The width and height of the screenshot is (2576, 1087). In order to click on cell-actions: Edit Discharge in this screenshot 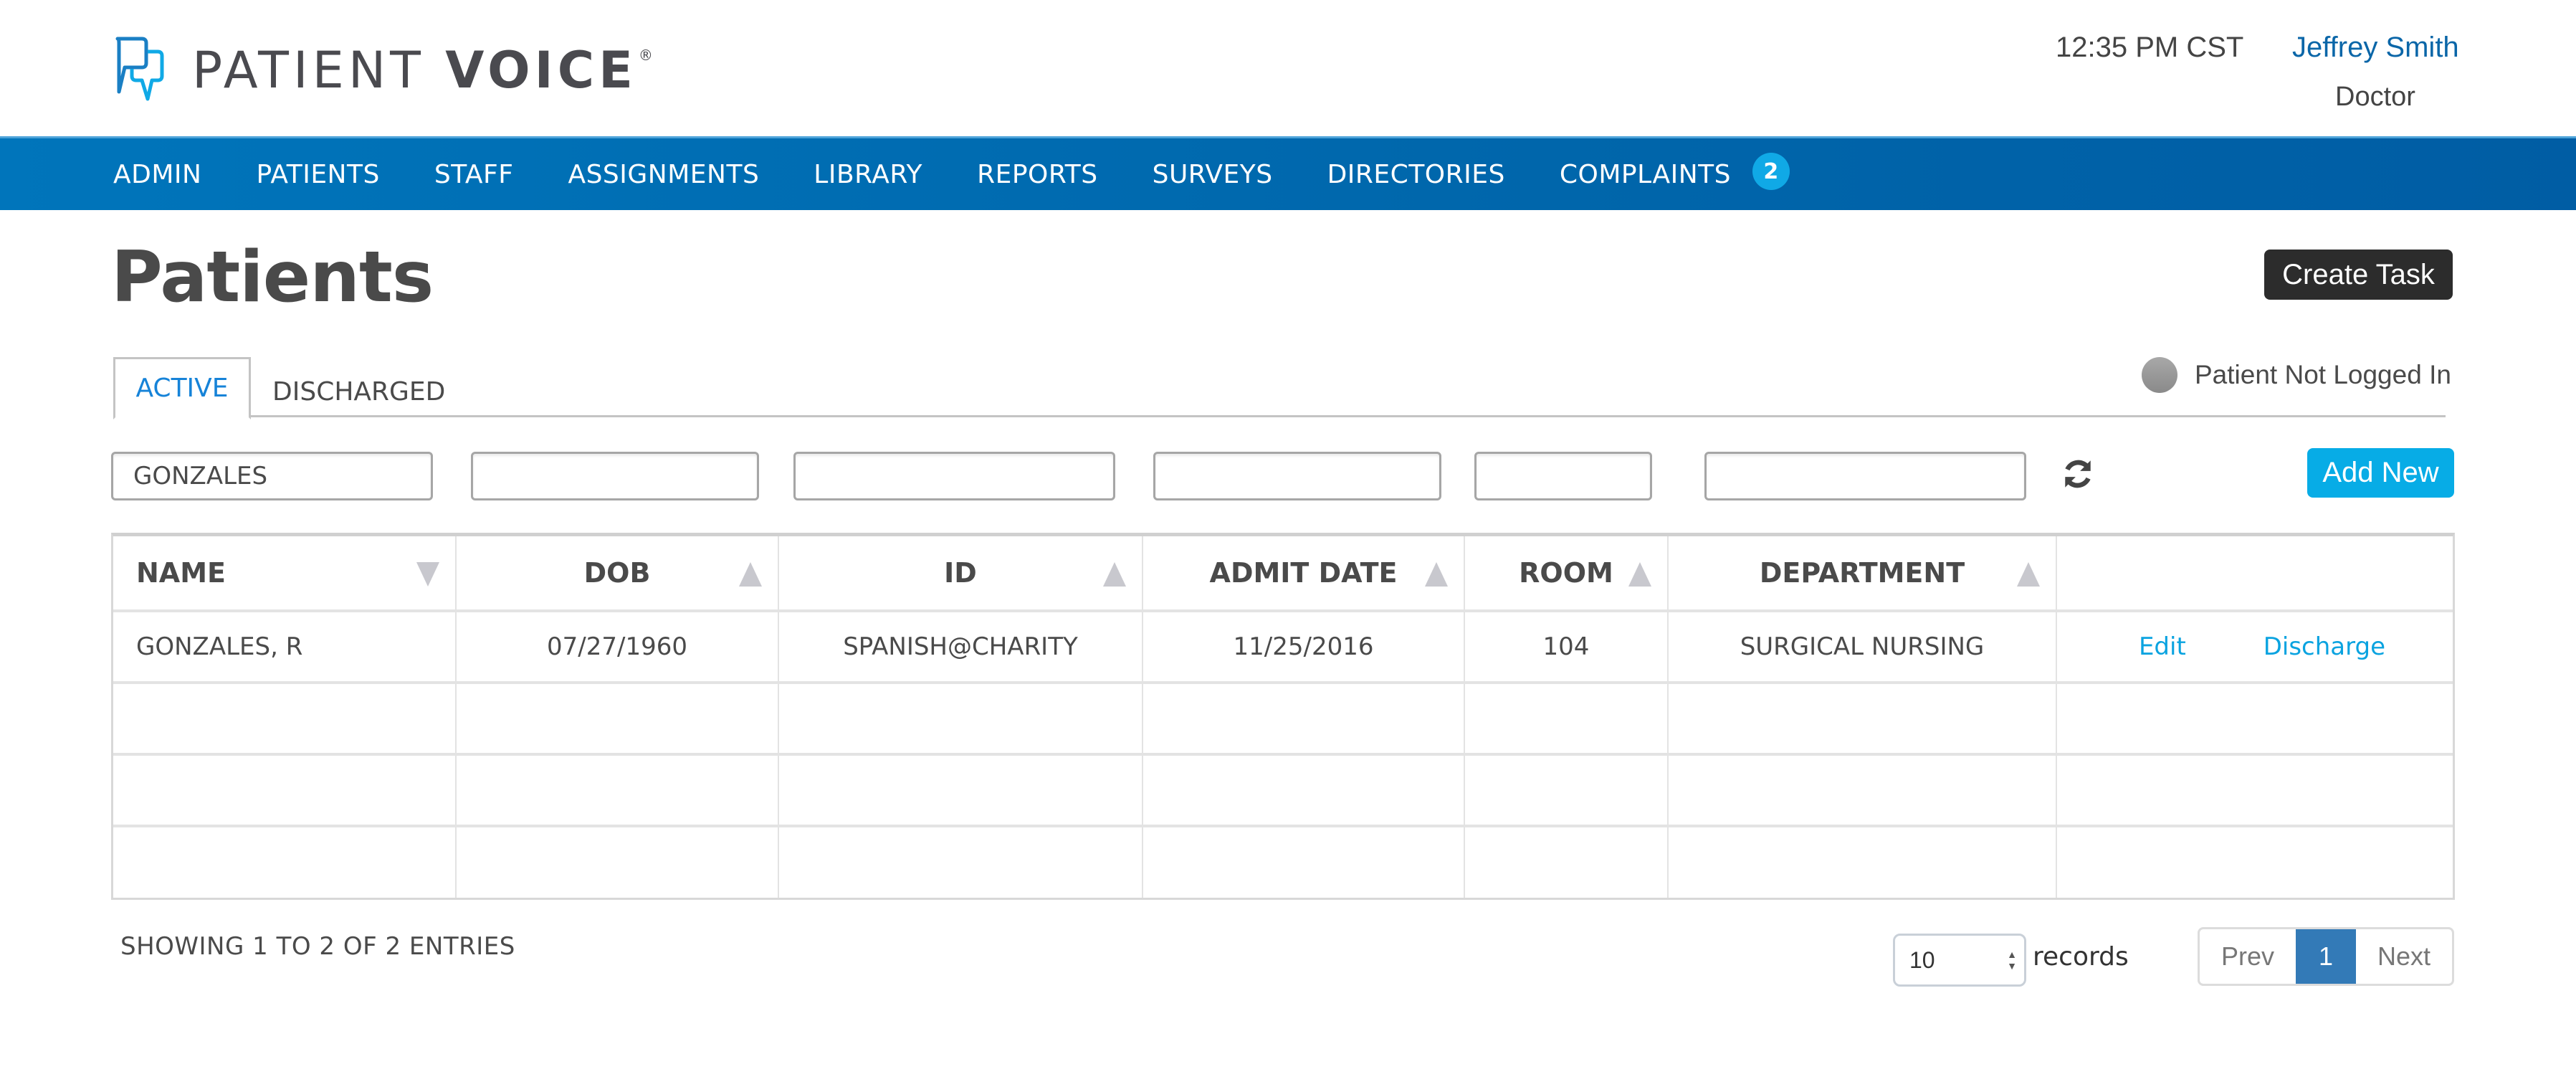, I will do `click(2254, 648)`.